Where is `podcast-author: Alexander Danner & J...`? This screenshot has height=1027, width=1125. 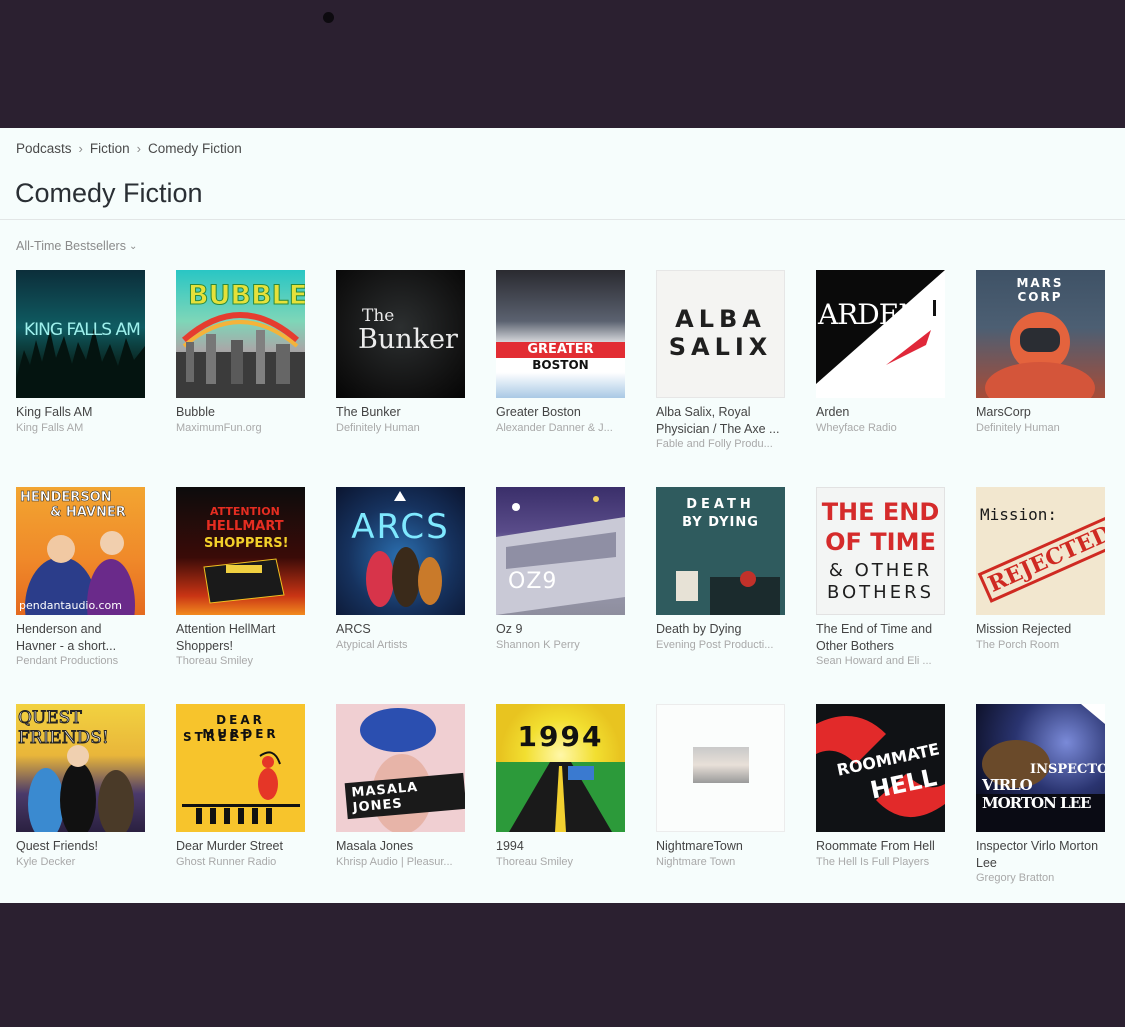
podcast-author: Alexander Danner & J... is located at coordinates (560, 428).